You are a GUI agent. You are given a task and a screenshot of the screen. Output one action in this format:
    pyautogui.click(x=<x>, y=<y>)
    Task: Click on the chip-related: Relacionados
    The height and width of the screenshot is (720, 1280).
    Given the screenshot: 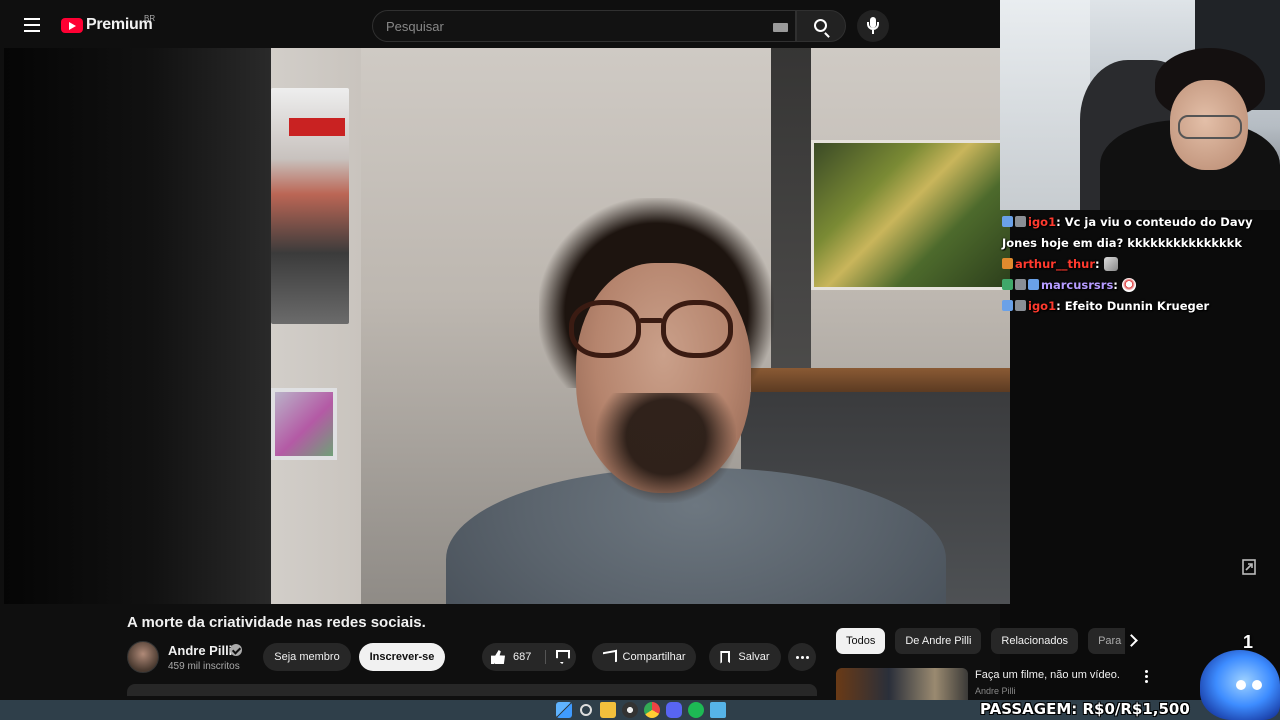 What is the action you would take?
    pyautogui.click(x=1035, y=641)
    